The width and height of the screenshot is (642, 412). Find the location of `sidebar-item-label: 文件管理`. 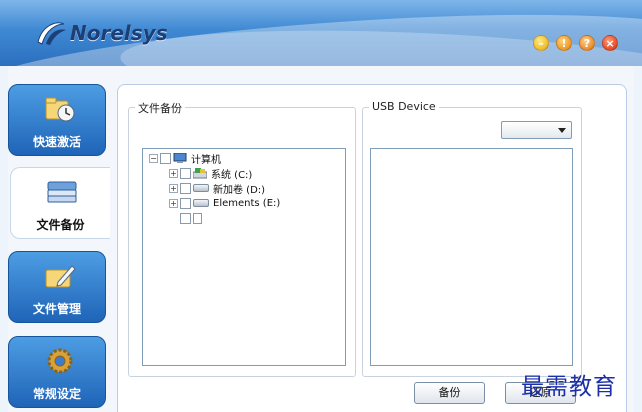

sidebar-item-label: 文件管理 is located at coordinates (56, 309).